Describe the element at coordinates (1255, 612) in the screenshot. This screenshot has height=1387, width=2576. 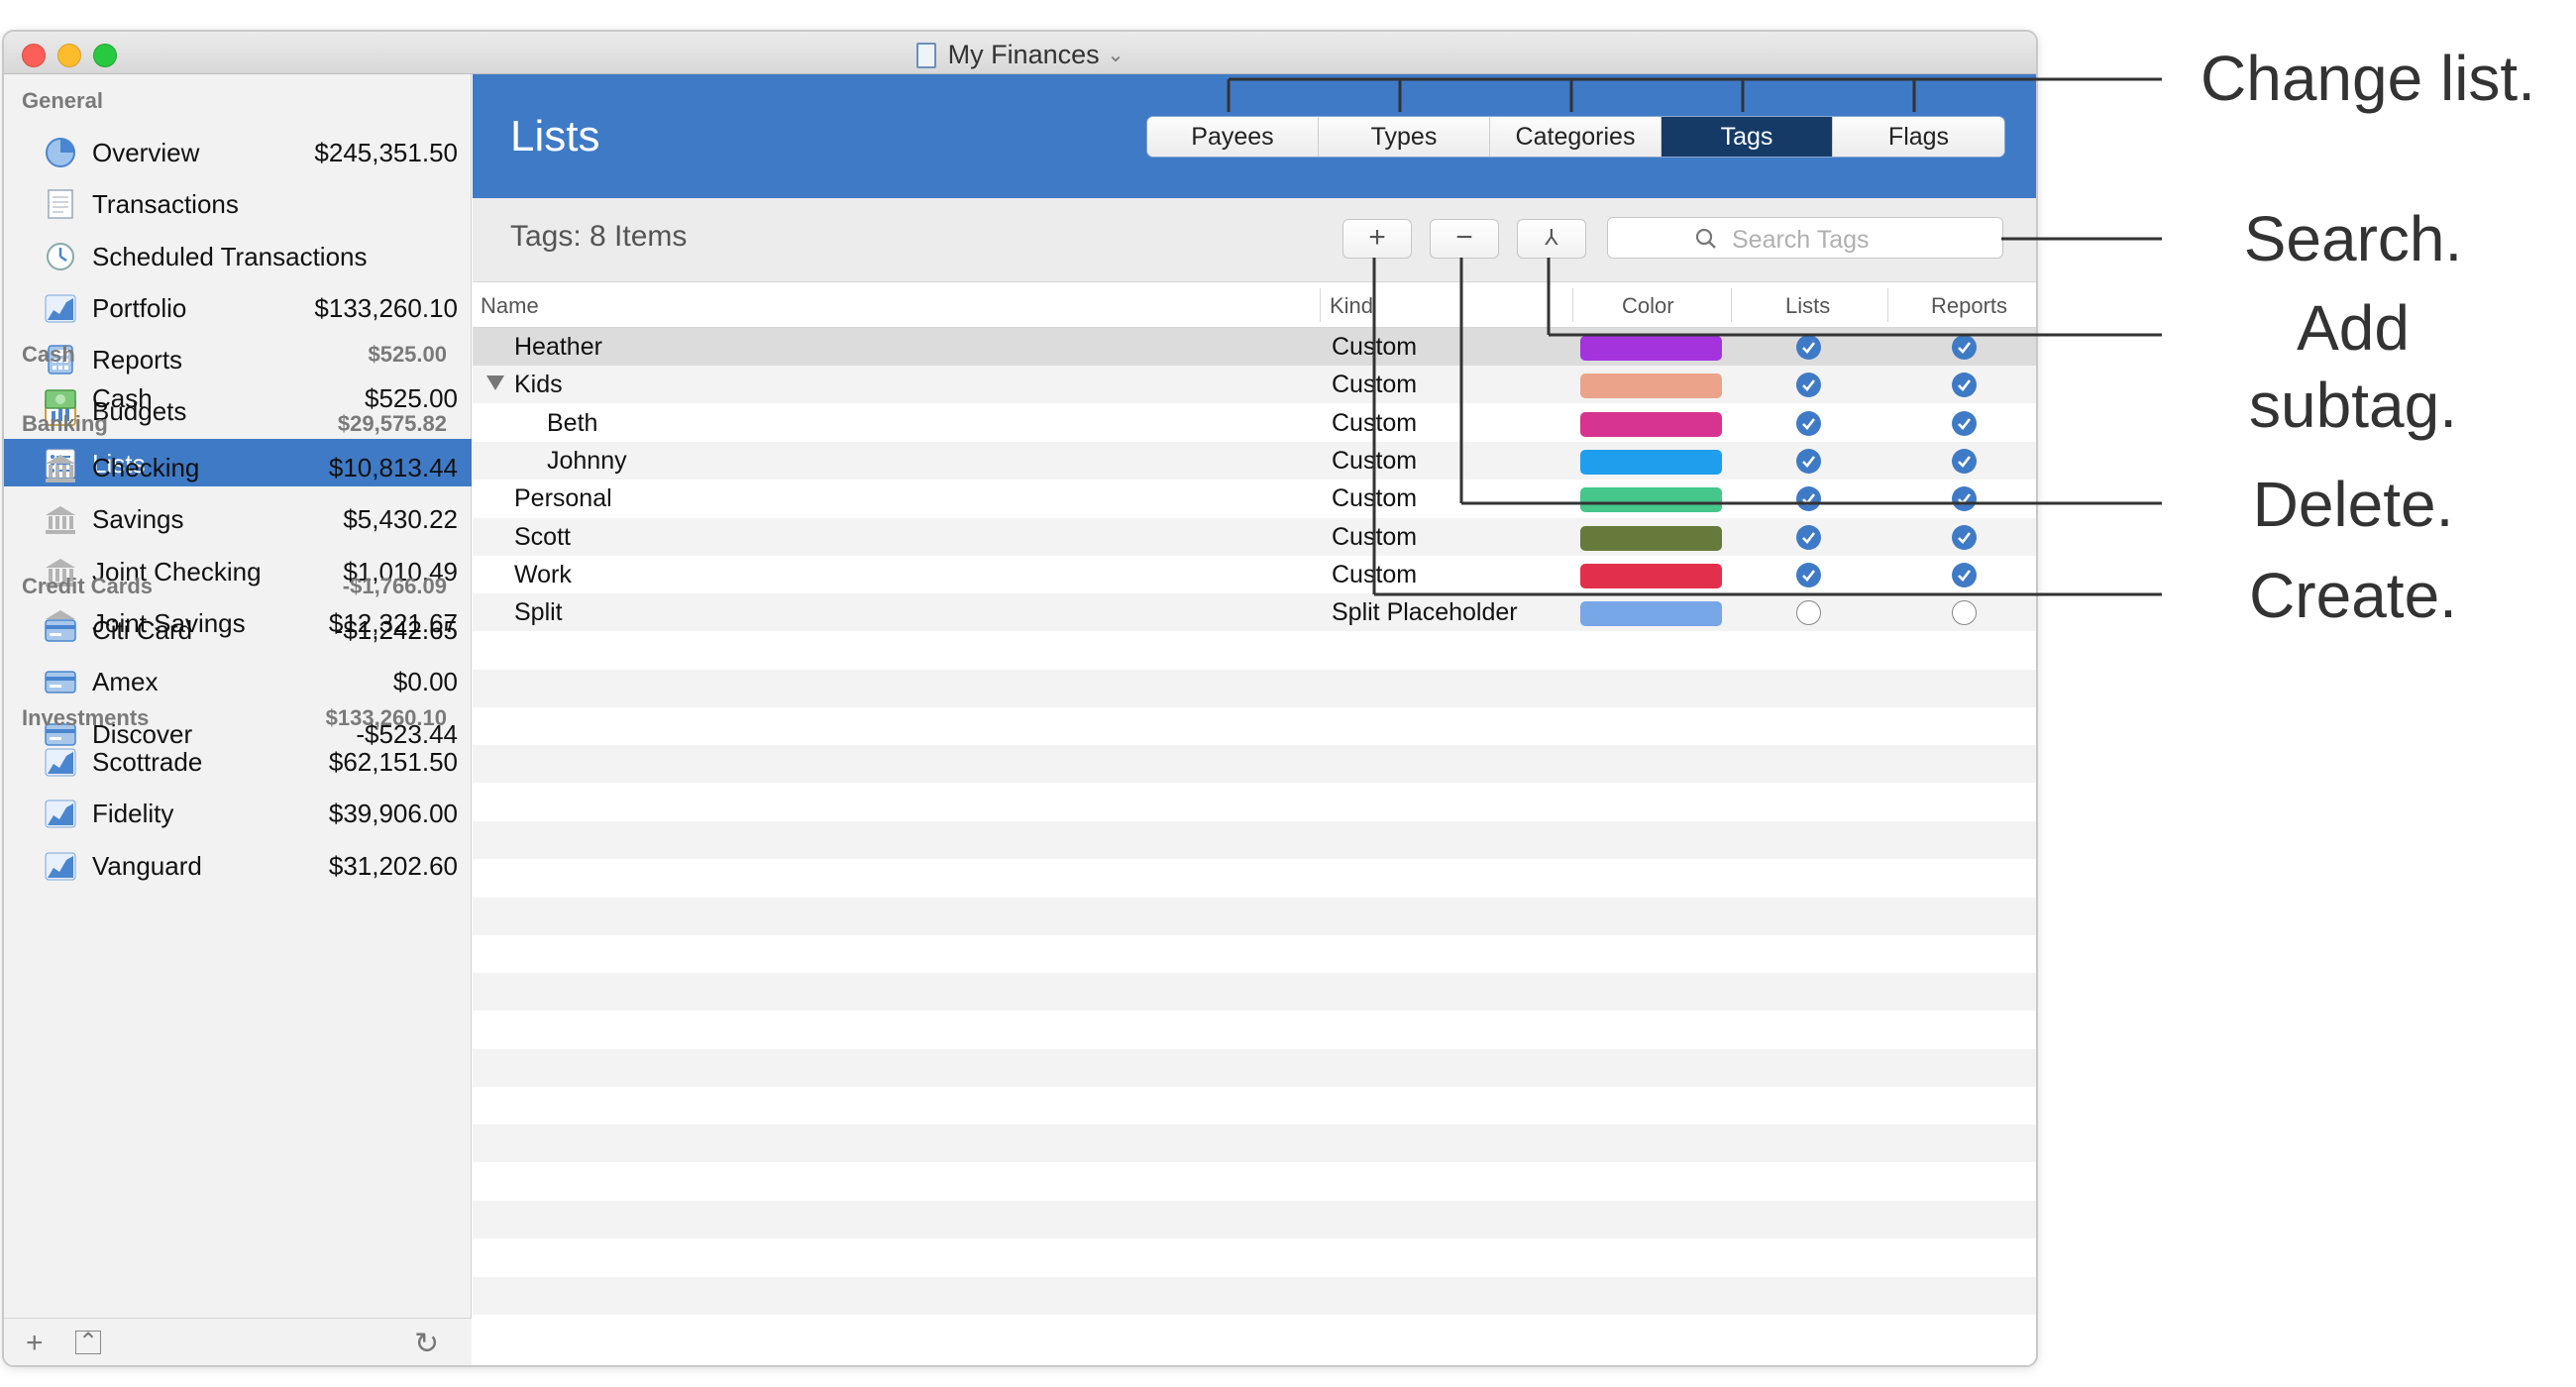
I see `table-row: Split Split Placeholder` at that location.